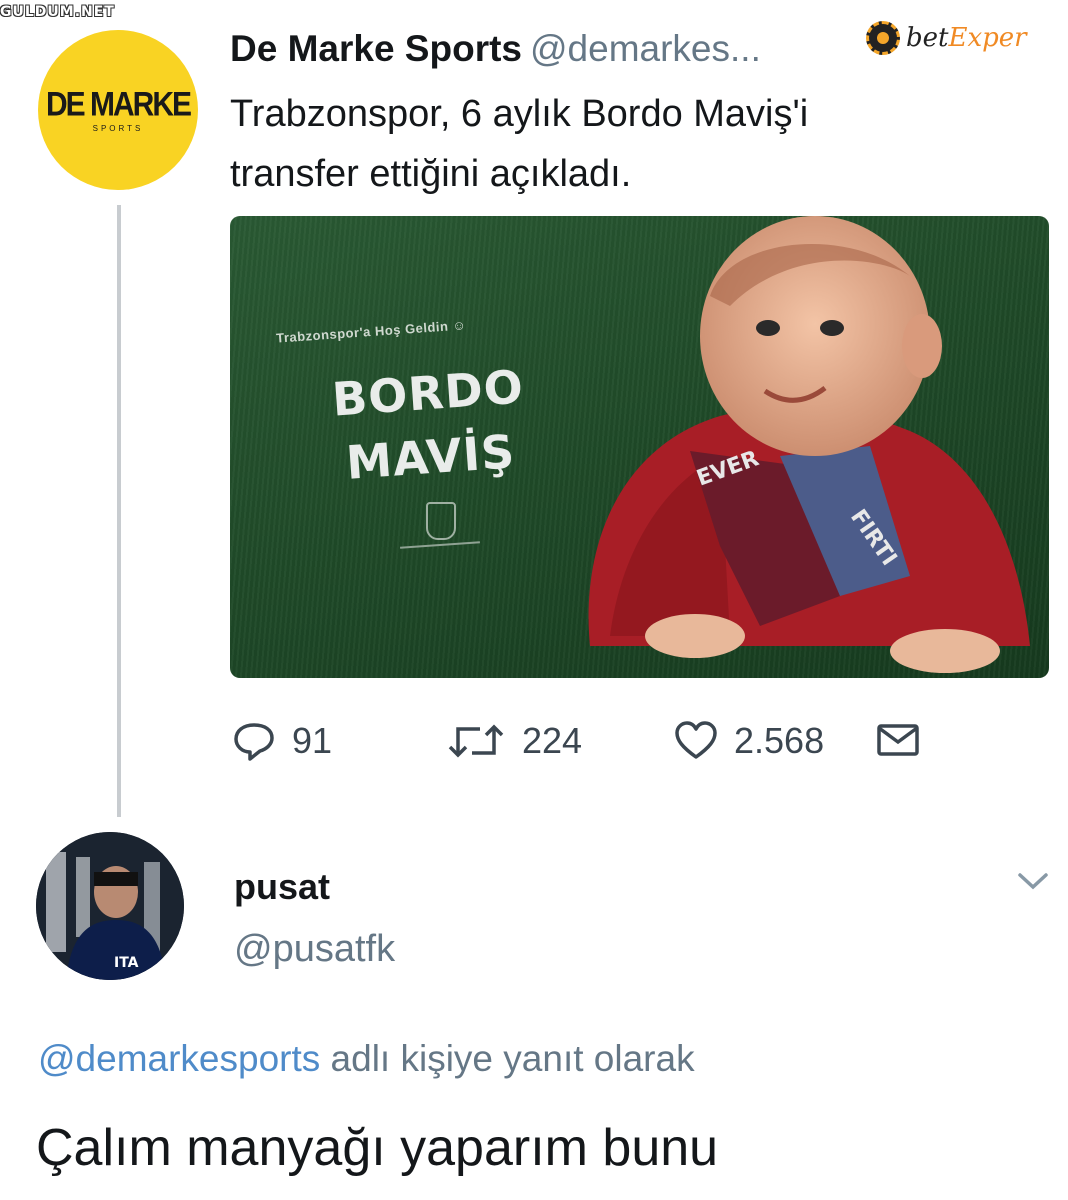 This screenshot has height=1200, width=1068. Describe the element at coordinates (514, 741) in the screenshot. I see `retweet-action: 224` at that location.